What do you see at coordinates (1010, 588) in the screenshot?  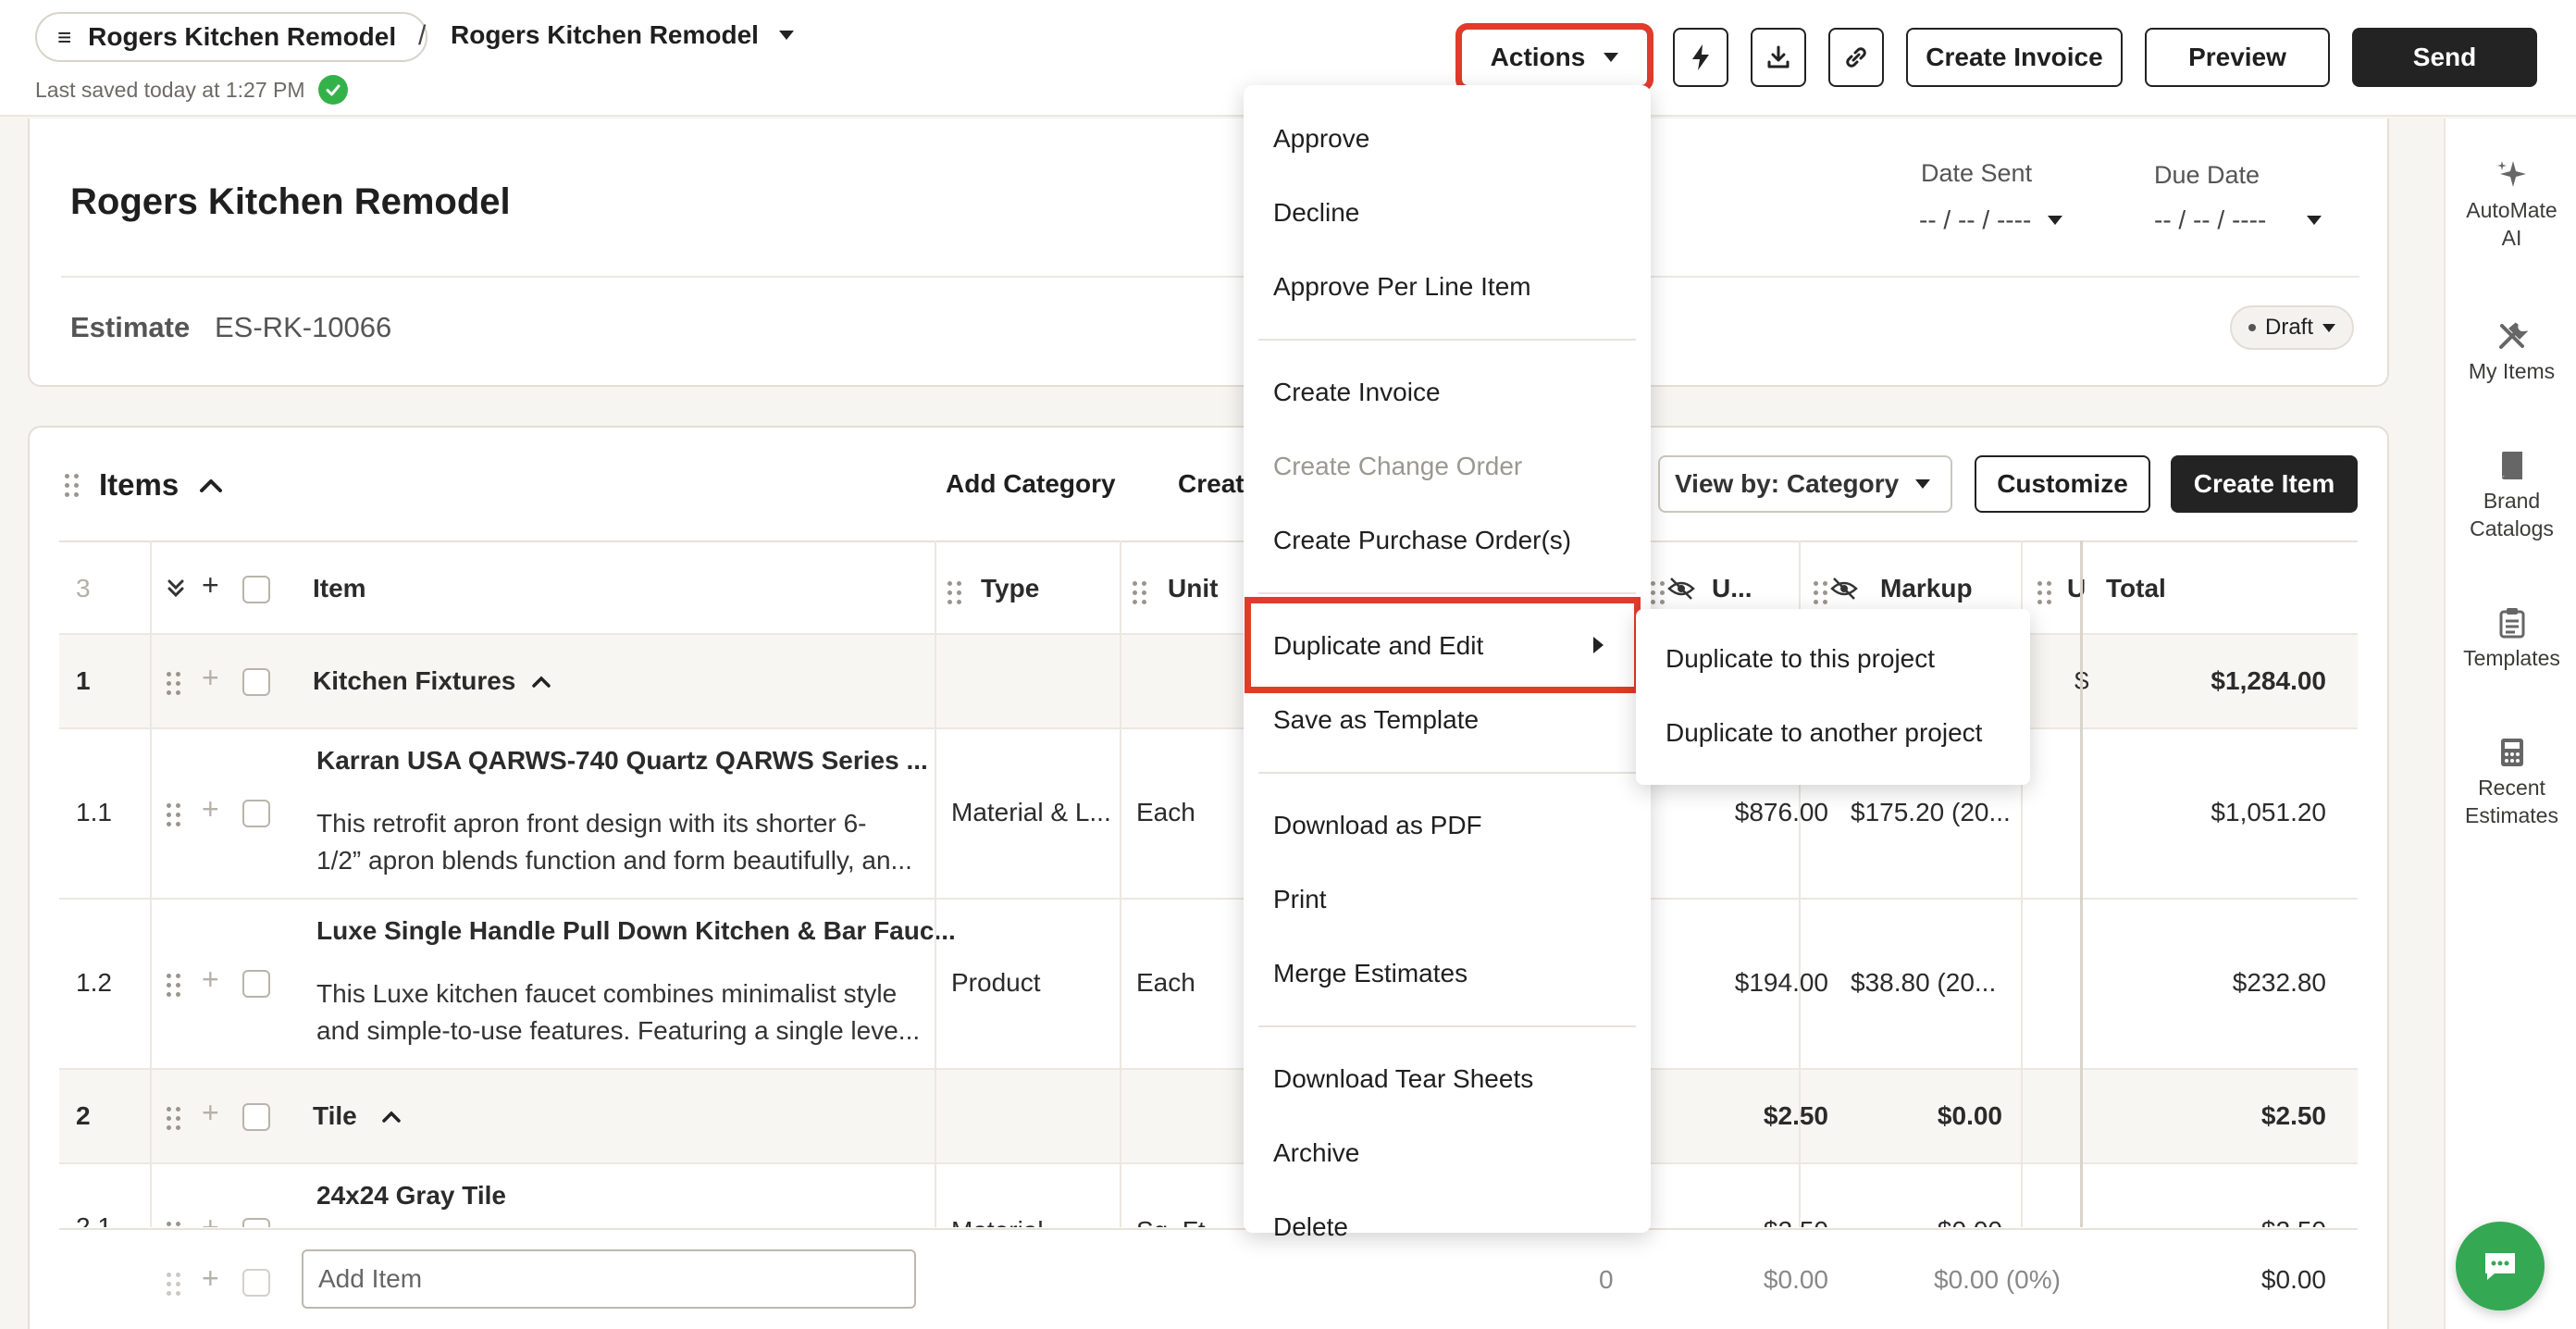 I see `header-type: Type` at bounding box center [1010, 588].